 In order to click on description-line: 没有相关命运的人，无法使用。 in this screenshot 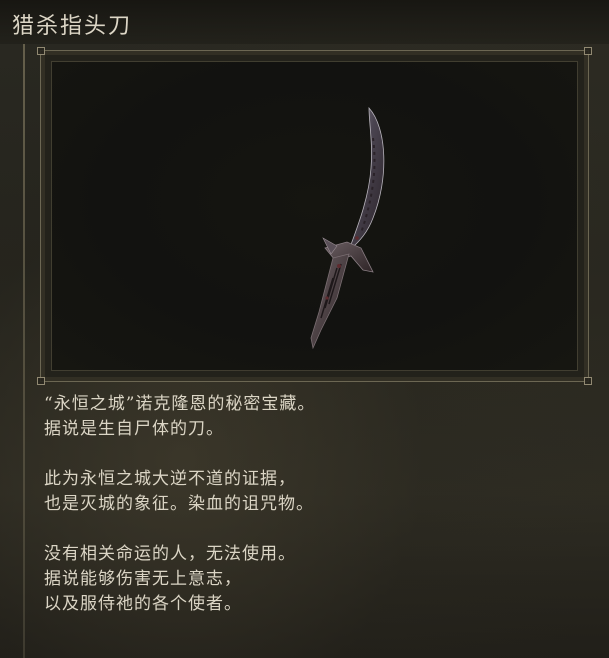, I will do `click(170, 554)`.